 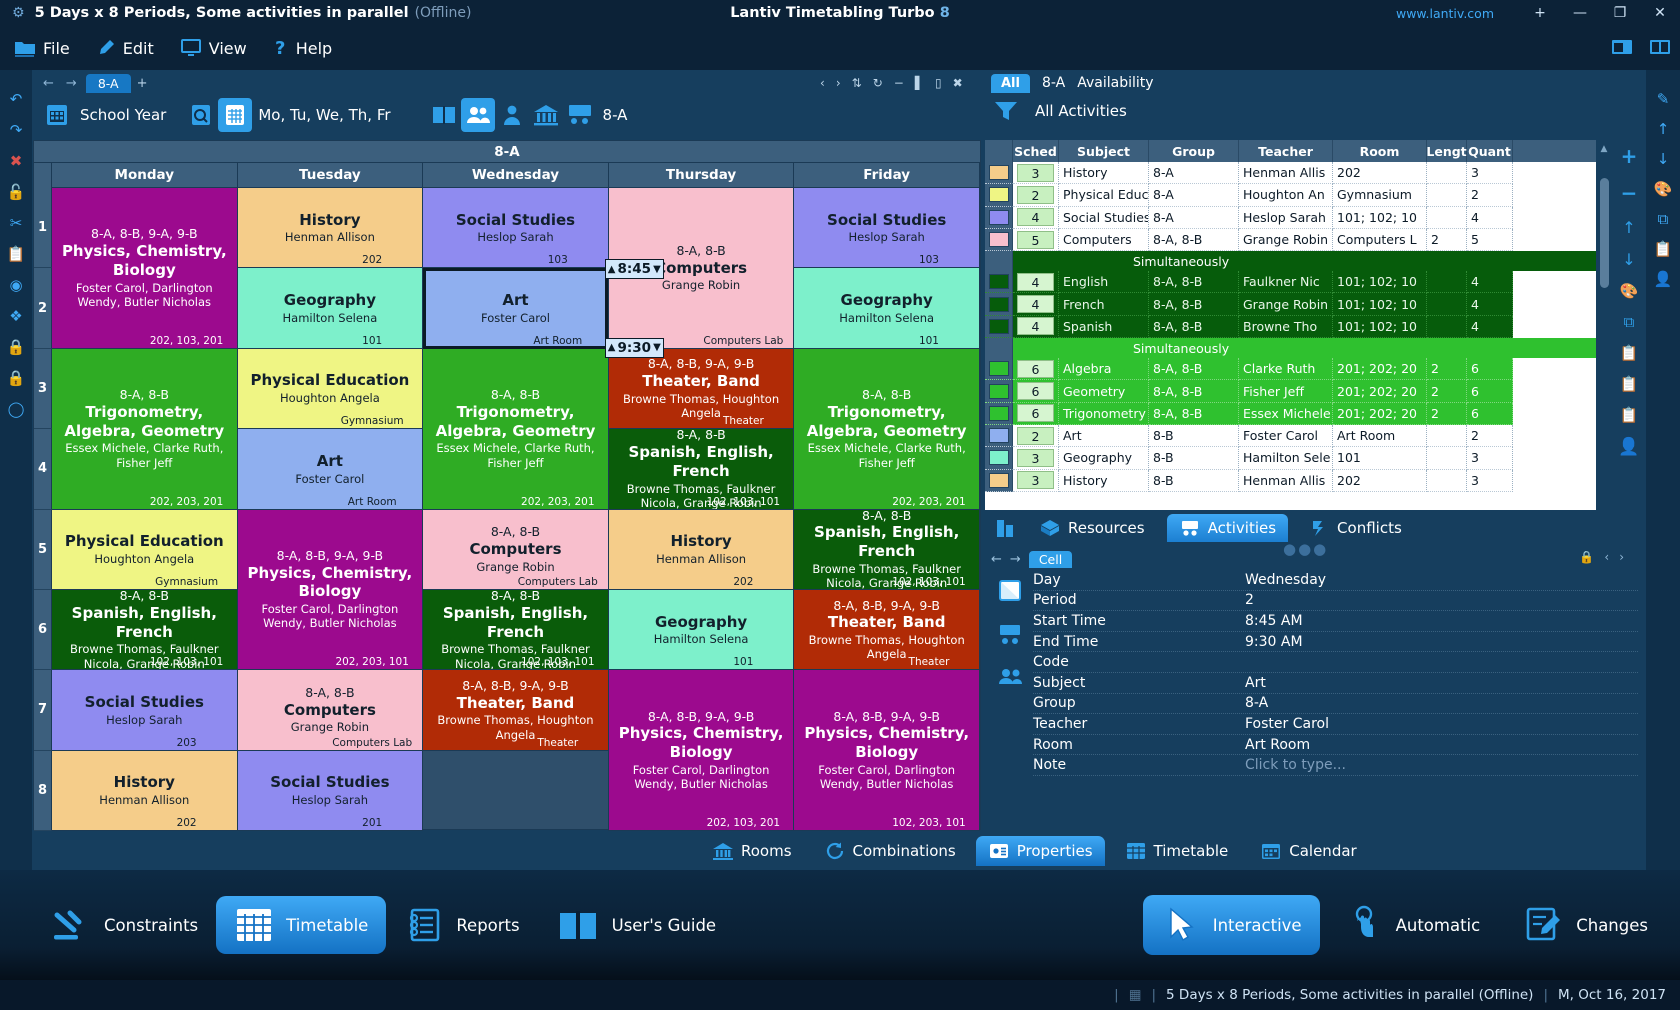 I want to click on cell-subject: Social Studies, so click(x=1104, y=217).